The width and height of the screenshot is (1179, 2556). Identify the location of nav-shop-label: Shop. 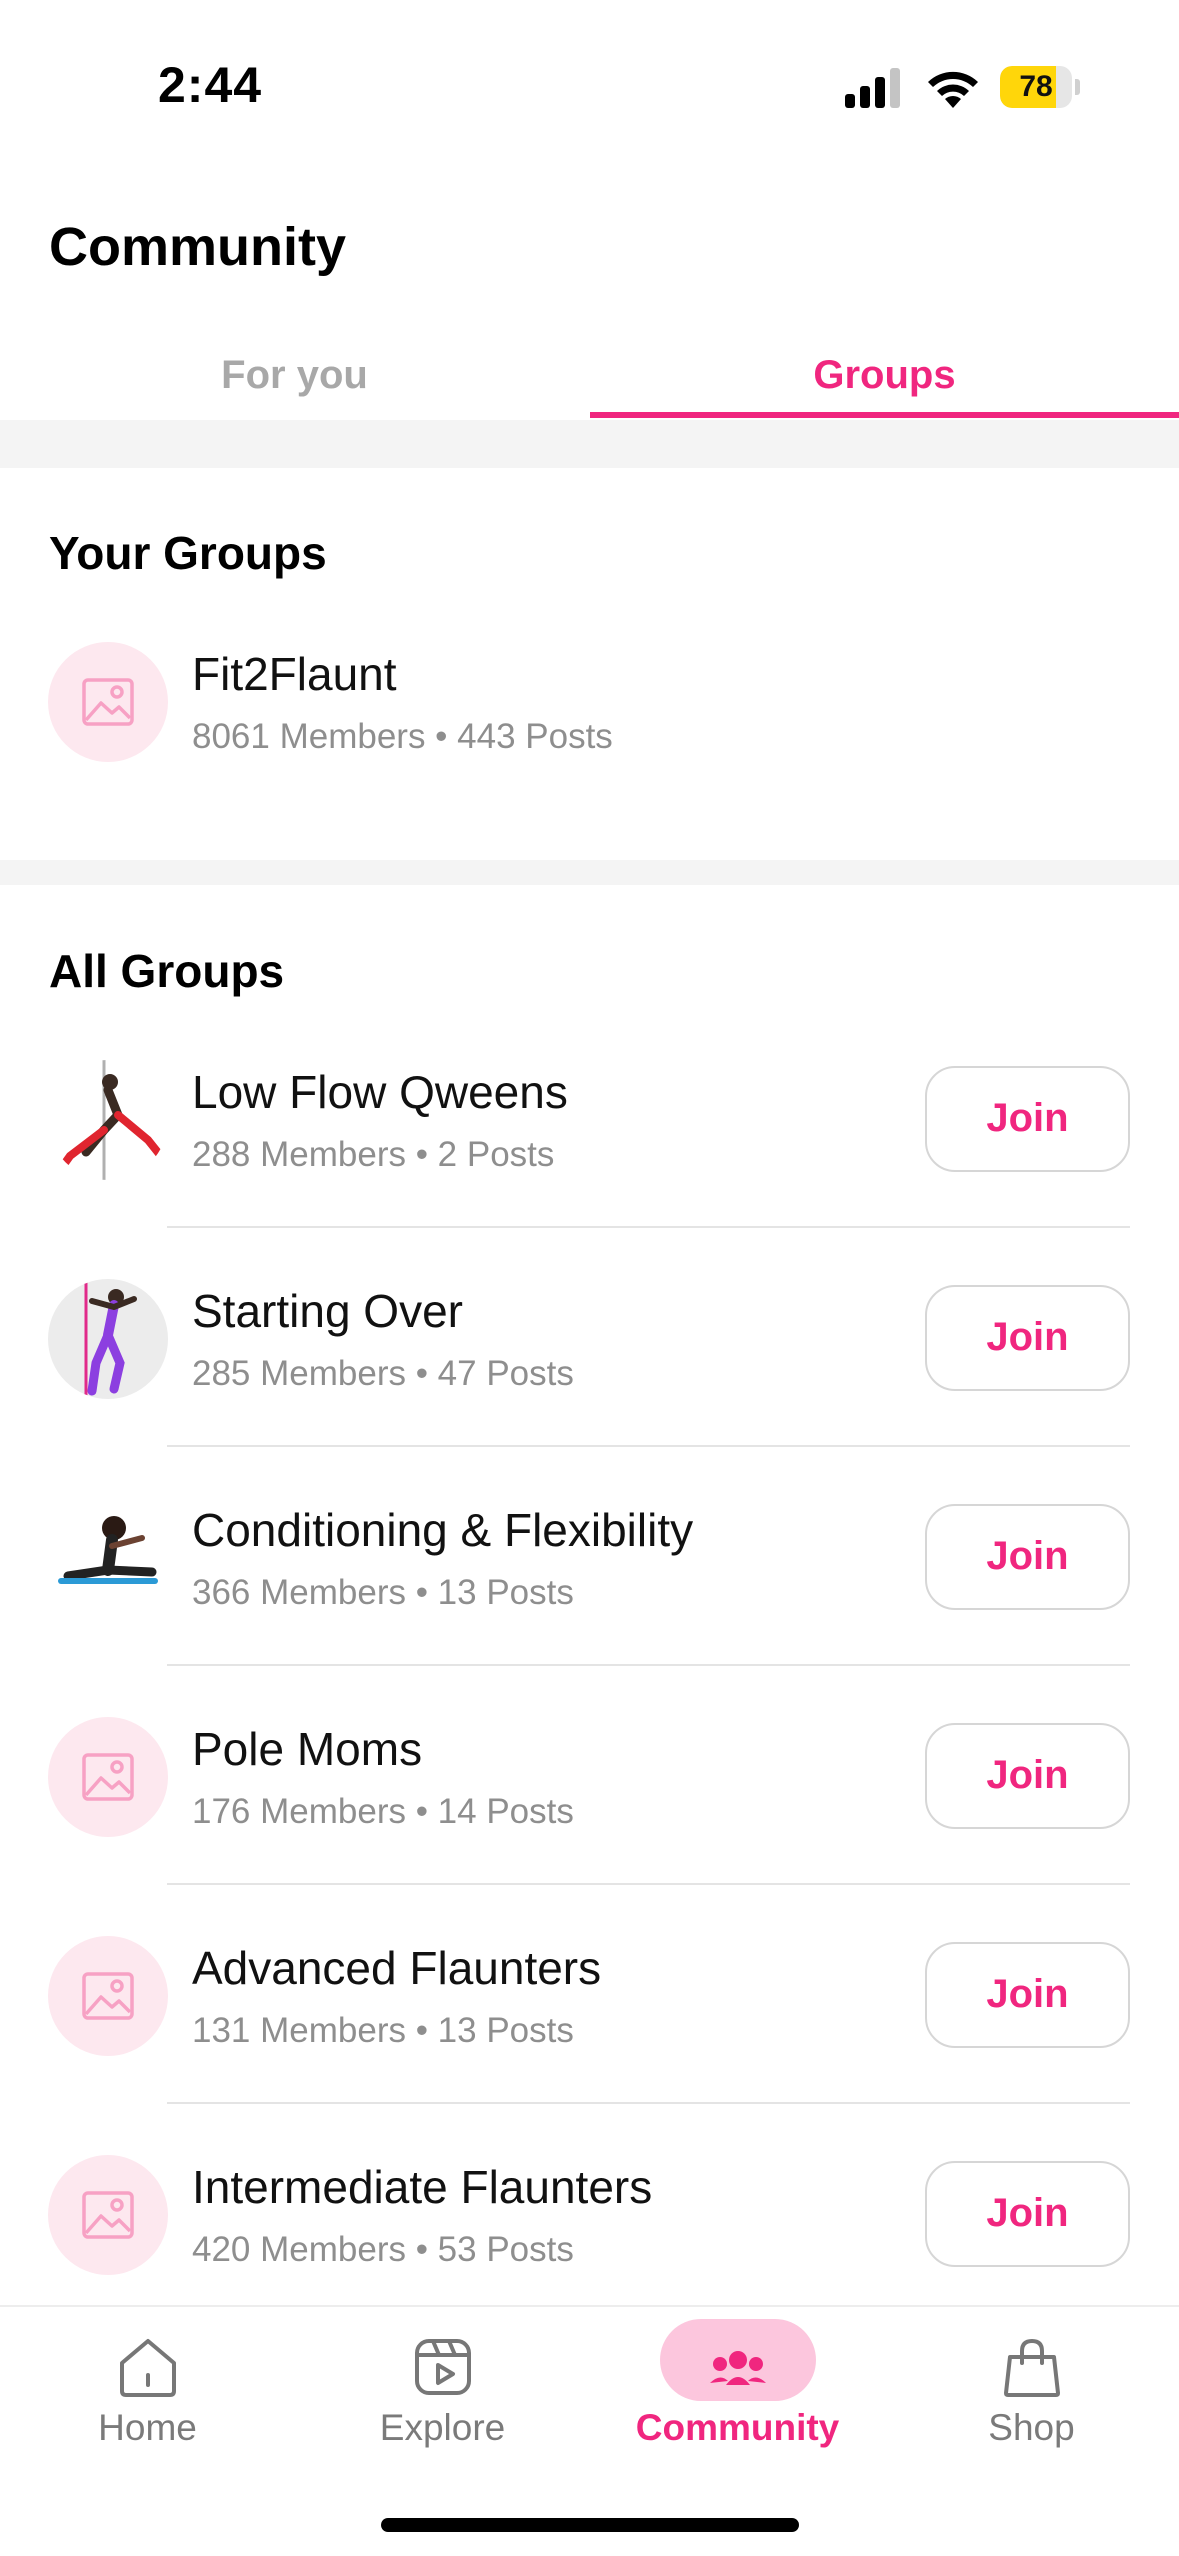
(1031, 2427).